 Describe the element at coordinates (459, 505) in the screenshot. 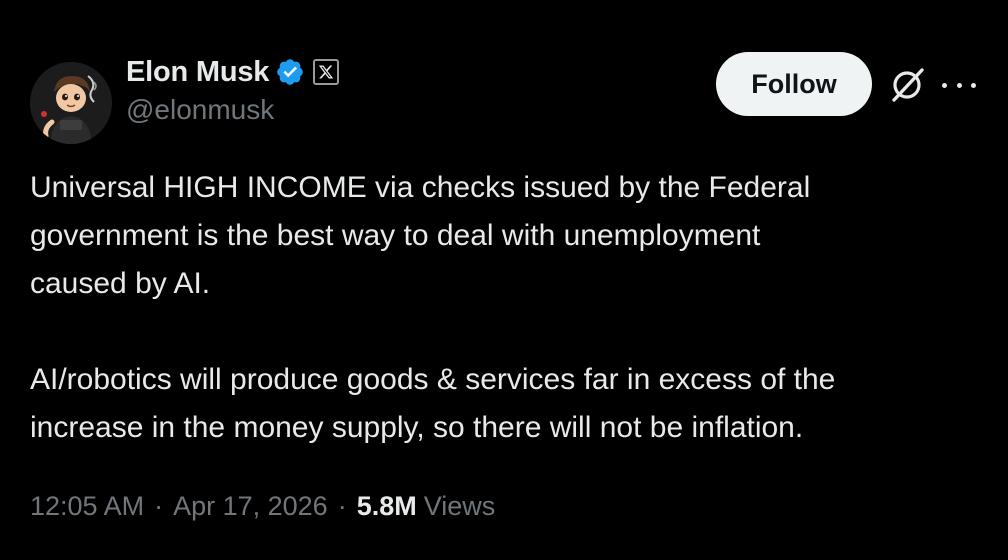

I see `views-label: Views` at that location.